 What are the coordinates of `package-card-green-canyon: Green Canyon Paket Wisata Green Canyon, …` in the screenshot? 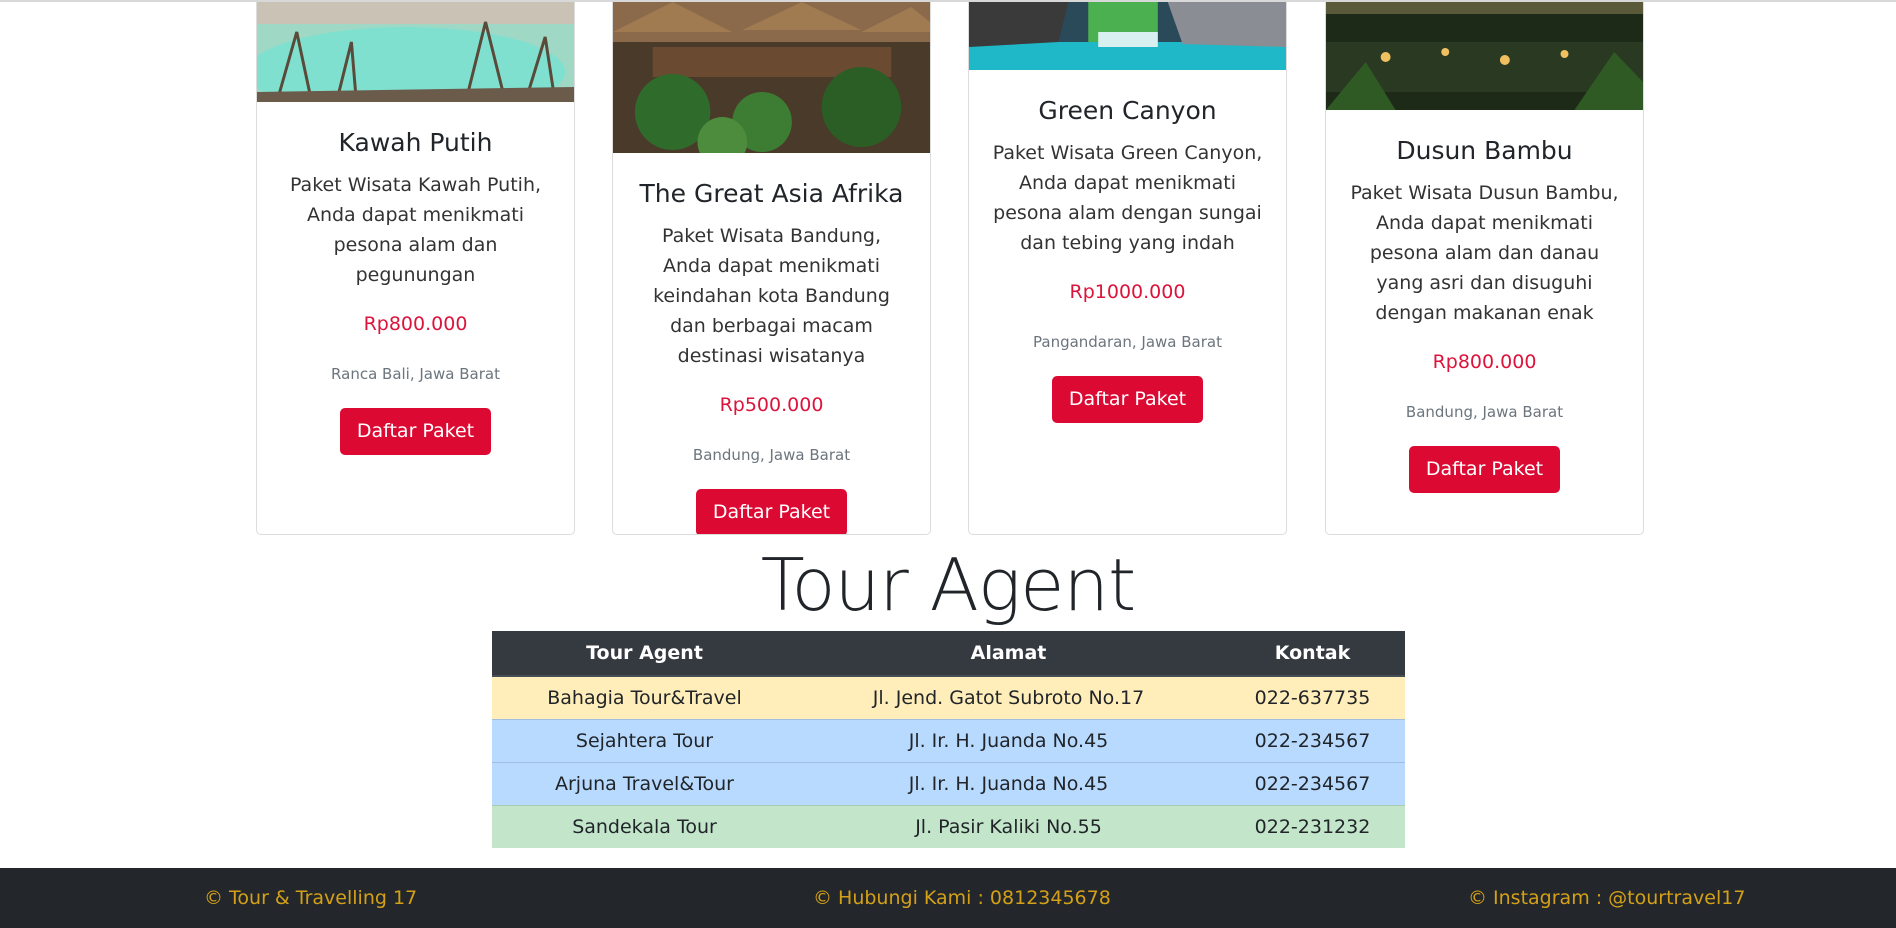 It's located at (1127, 268).